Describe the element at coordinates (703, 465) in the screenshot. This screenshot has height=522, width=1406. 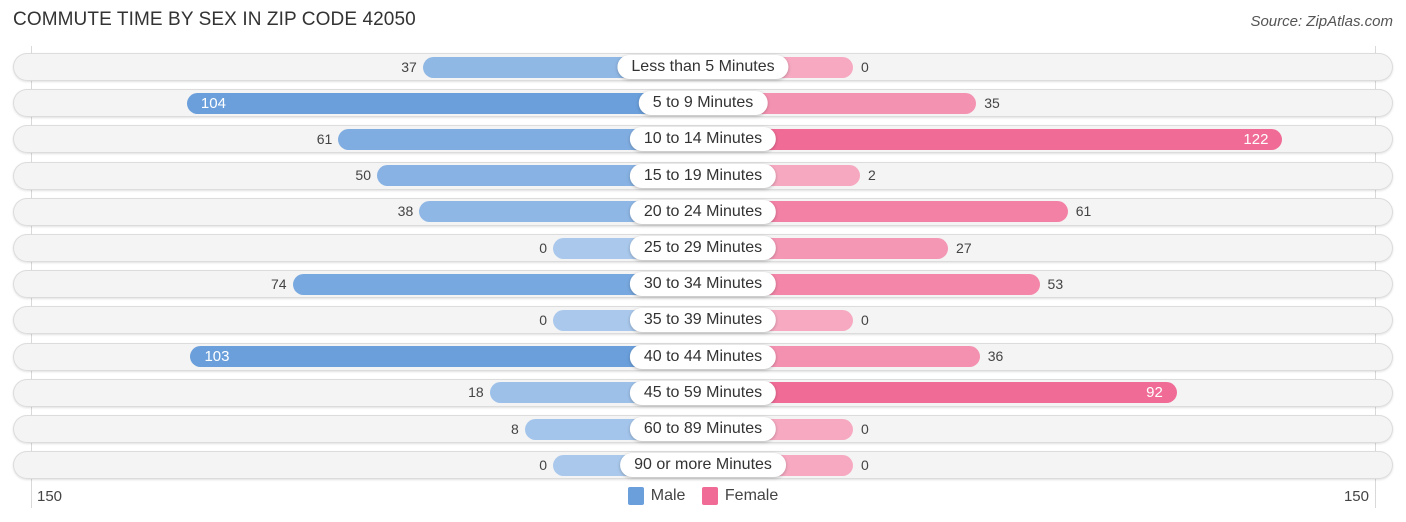
I see `category-label: 90 or more Minutes` at that location.